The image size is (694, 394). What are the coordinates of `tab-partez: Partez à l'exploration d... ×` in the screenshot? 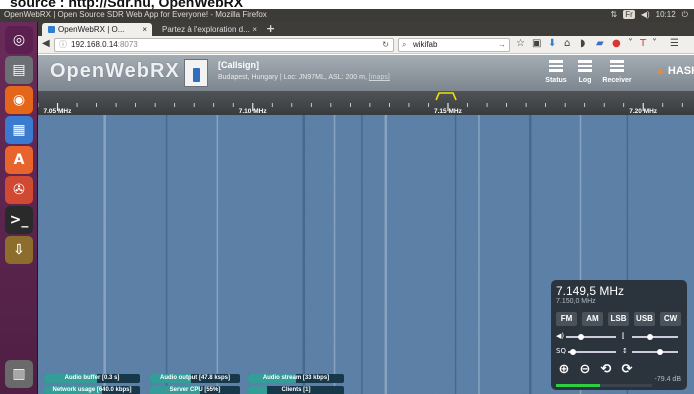 It's located at (209, 29).